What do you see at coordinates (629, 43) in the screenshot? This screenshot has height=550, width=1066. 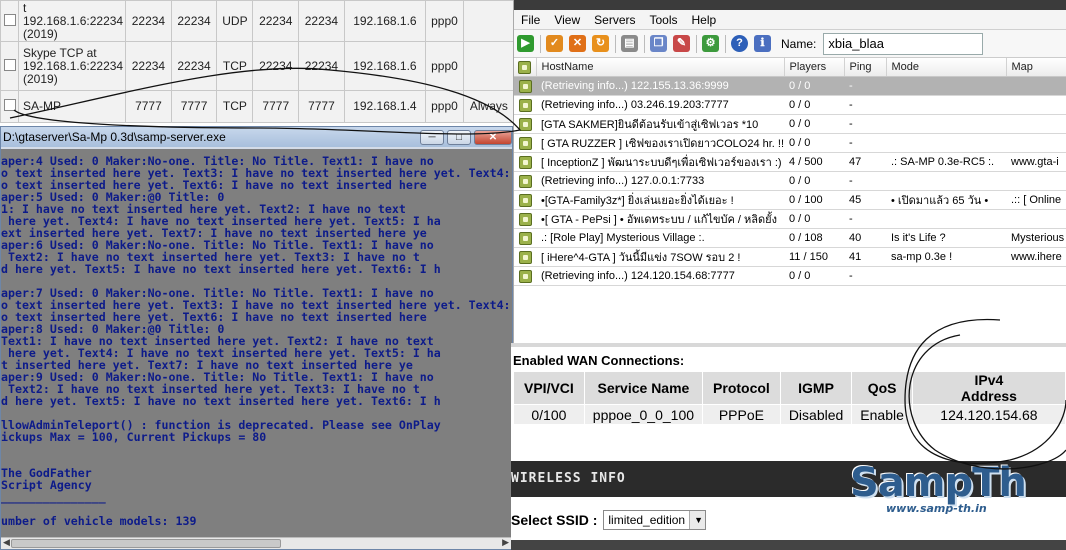 I see `server-properties-icon: ▤` at bounding box center [629, 43].